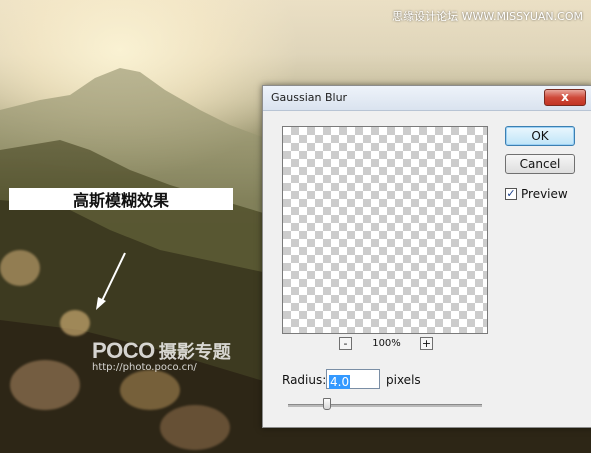 The width and height of the screenshot is (591, 453). I want to click on poco-url: http://photo.poco.cn/, so click(144, 367).